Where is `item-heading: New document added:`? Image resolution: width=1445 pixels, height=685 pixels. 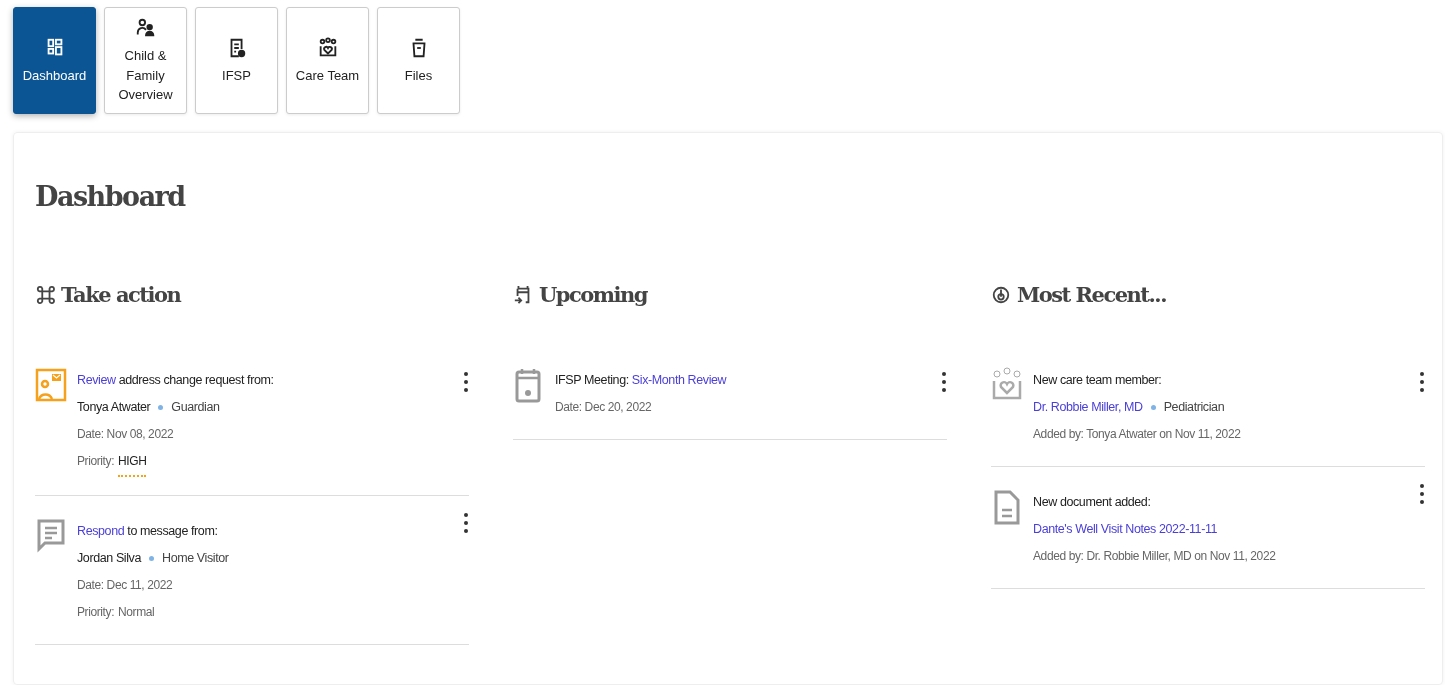 item-heading: New document added: is located at coordinates (1092, 502).